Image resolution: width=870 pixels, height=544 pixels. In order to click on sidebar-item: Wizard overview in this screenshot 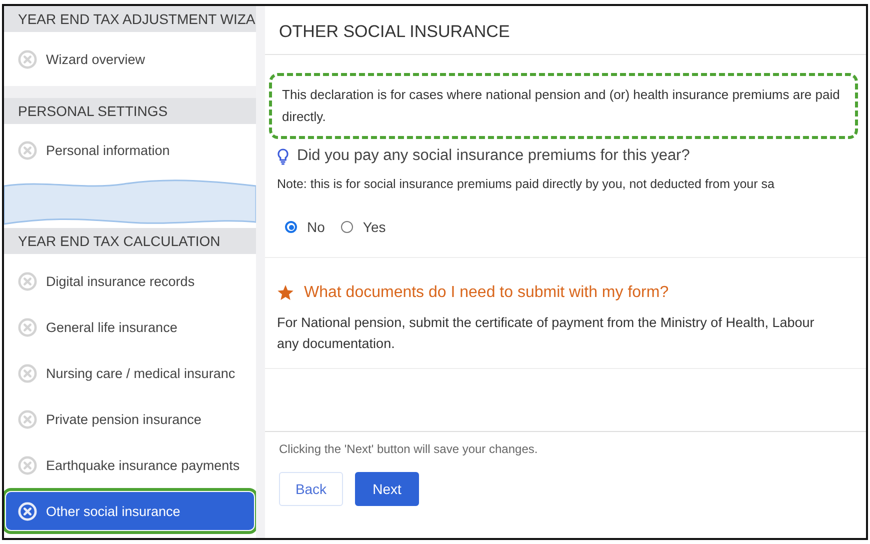, I will do `click(130, 59)`.